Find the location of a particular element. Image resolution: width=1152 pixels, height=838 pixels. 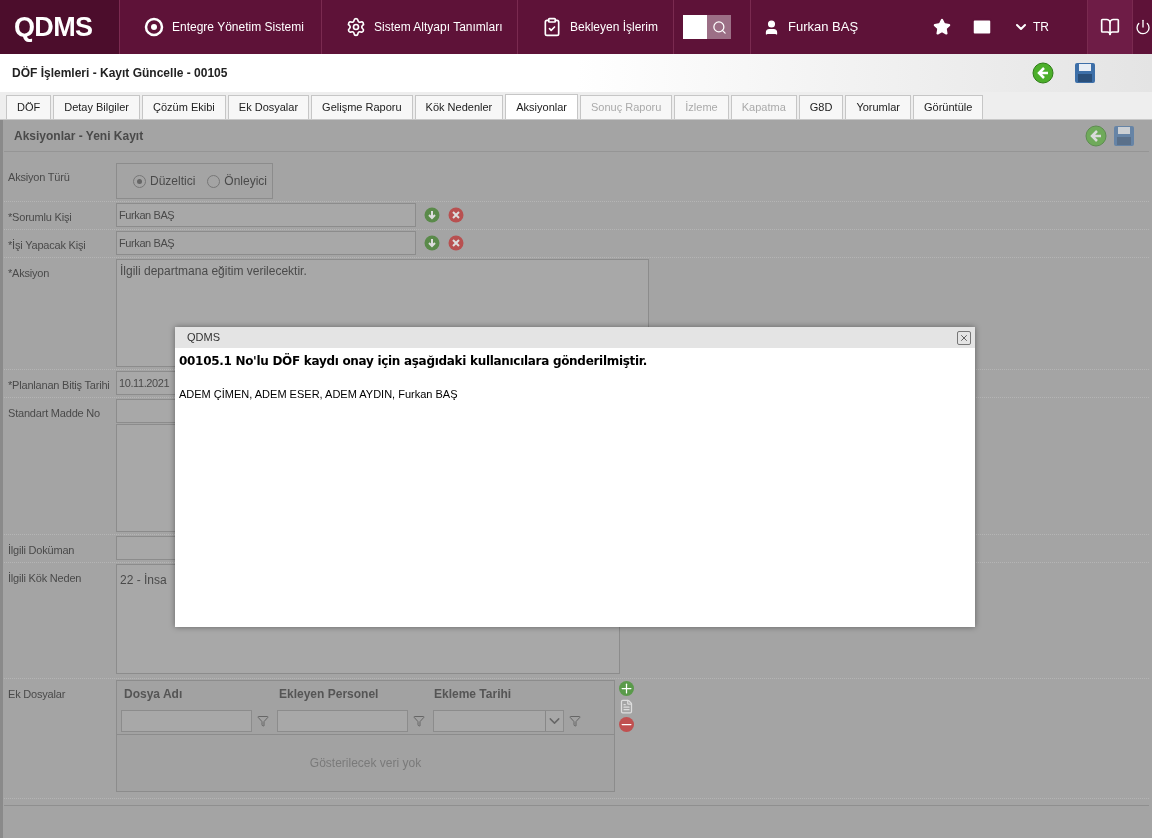

close-icon is located at coordinates (964, 337).